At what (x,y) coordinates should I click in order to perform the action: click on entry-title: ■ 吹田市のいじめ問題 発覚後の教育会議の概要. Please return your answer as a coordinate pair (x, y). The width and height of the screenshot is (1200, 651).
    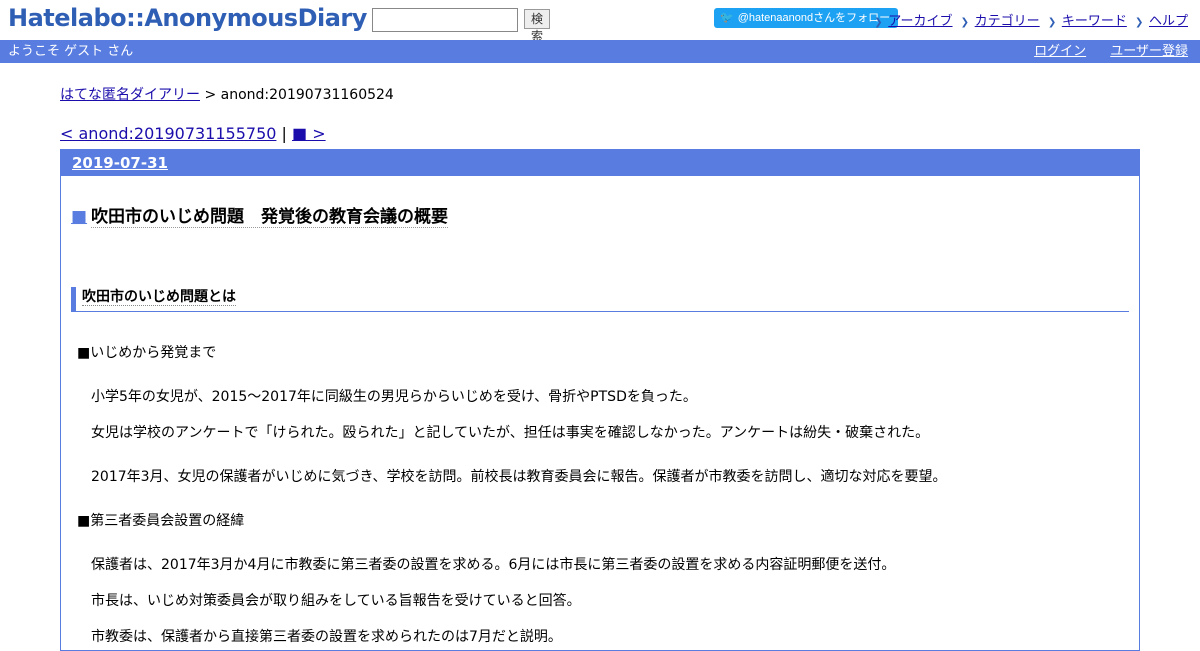
    Looking at the image, I should click on (605, 215).